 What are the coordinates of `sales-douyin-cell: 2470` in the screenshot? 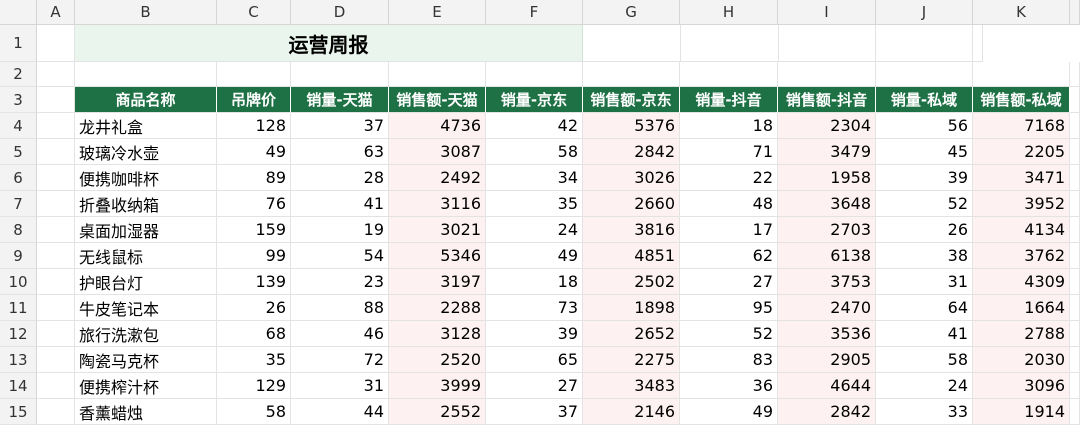 It's located at (827, 308).